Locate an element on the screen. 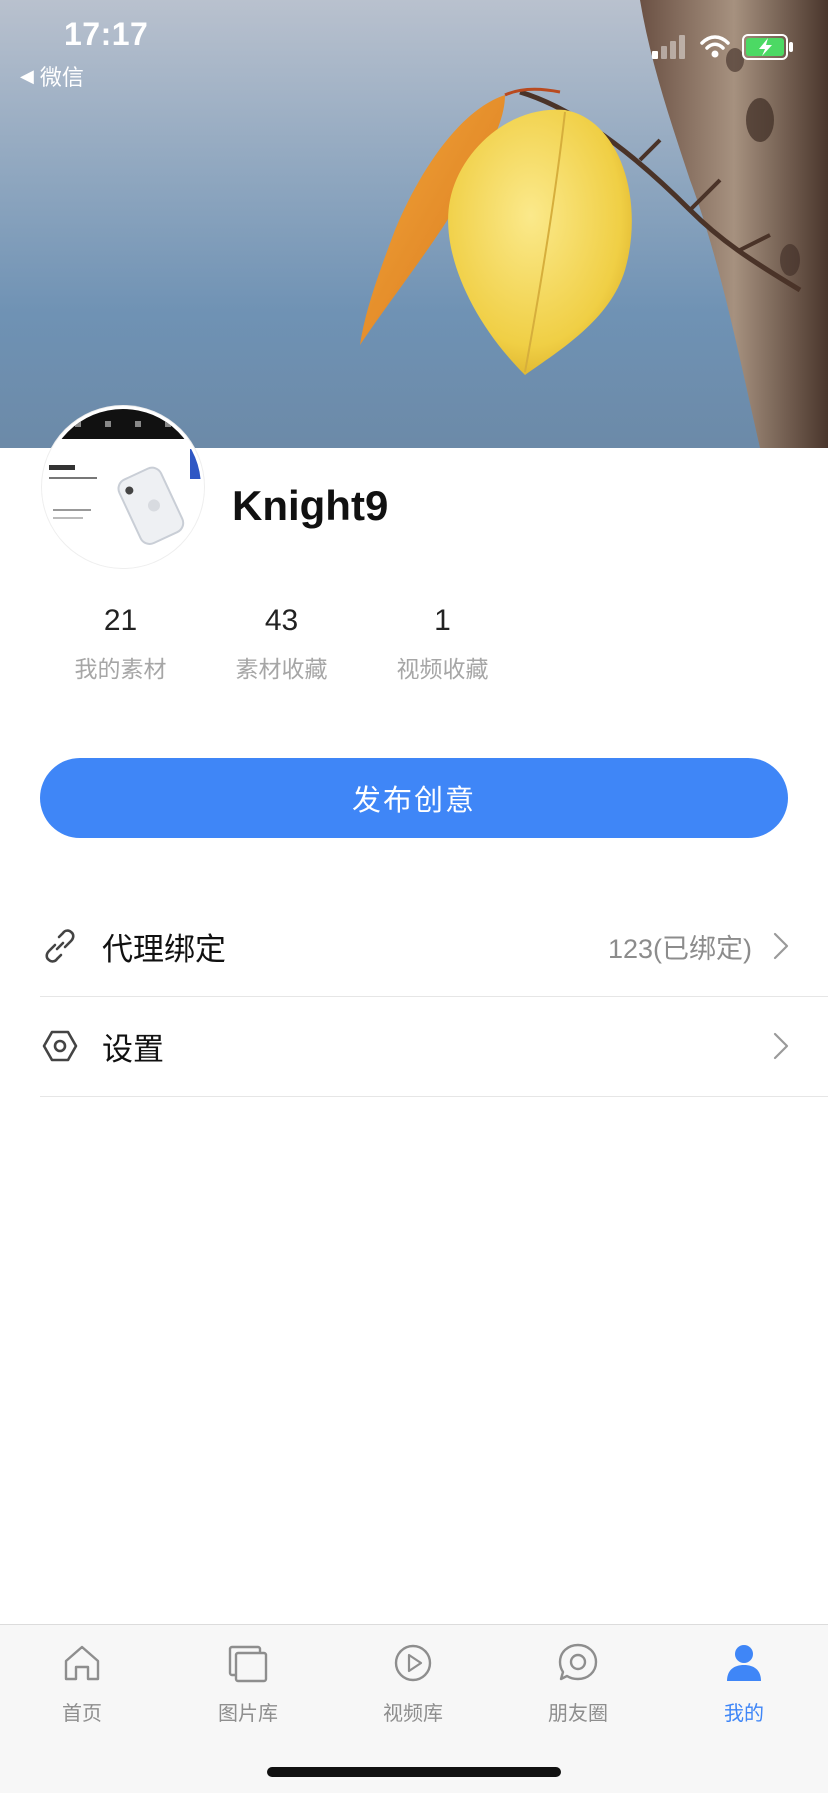  profile-stats: 21 我的素材 43 素材收藏 1 视频收藏 is located at coordinates (281, 644).